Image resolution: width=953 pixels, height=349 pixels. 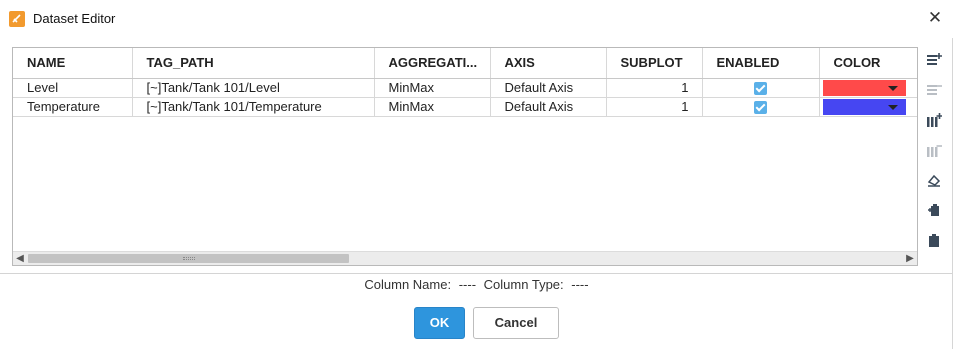 What do you see at coordinates (934, 60) in the screenshot?
I see `add-row-icon` at bounding box center [934, 60].